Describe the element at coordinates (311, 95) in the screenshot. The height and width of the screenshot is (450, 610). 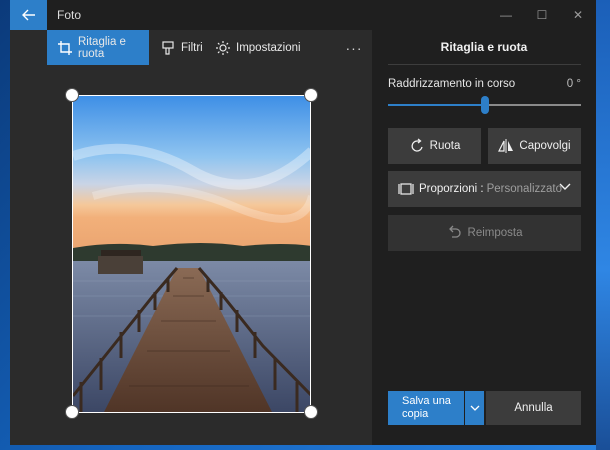
I see `crop-handle-top-right` at that location.